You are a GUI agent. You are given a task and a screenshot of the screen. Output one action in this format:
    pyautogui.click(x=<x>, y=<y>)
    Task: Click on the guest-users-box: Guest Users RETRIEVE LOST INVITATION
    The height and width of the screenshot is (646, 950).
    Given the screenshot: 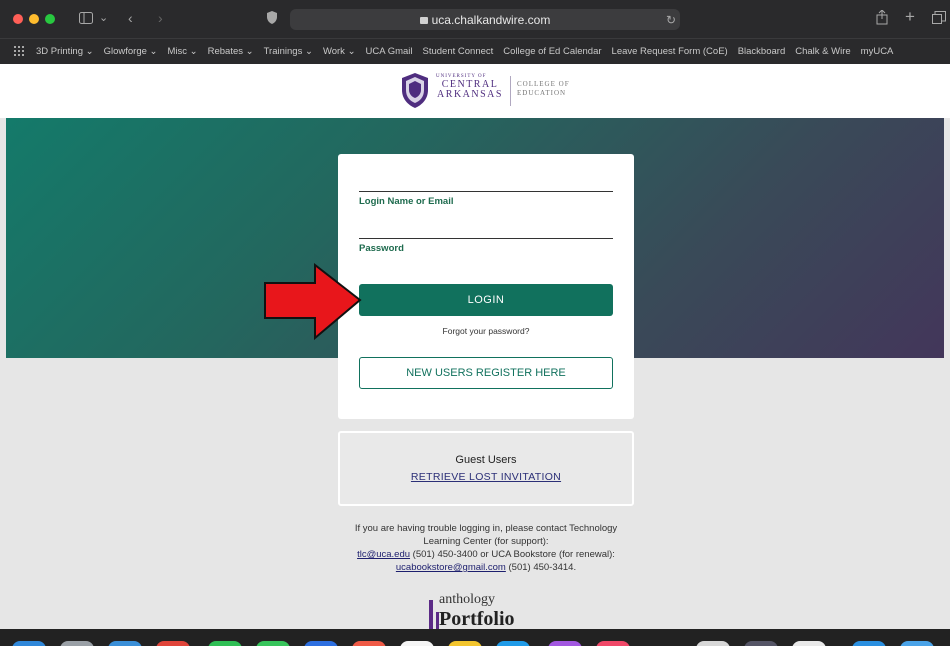 What is the action you would take?
    pyautogui.click(x=486, y=468)
    